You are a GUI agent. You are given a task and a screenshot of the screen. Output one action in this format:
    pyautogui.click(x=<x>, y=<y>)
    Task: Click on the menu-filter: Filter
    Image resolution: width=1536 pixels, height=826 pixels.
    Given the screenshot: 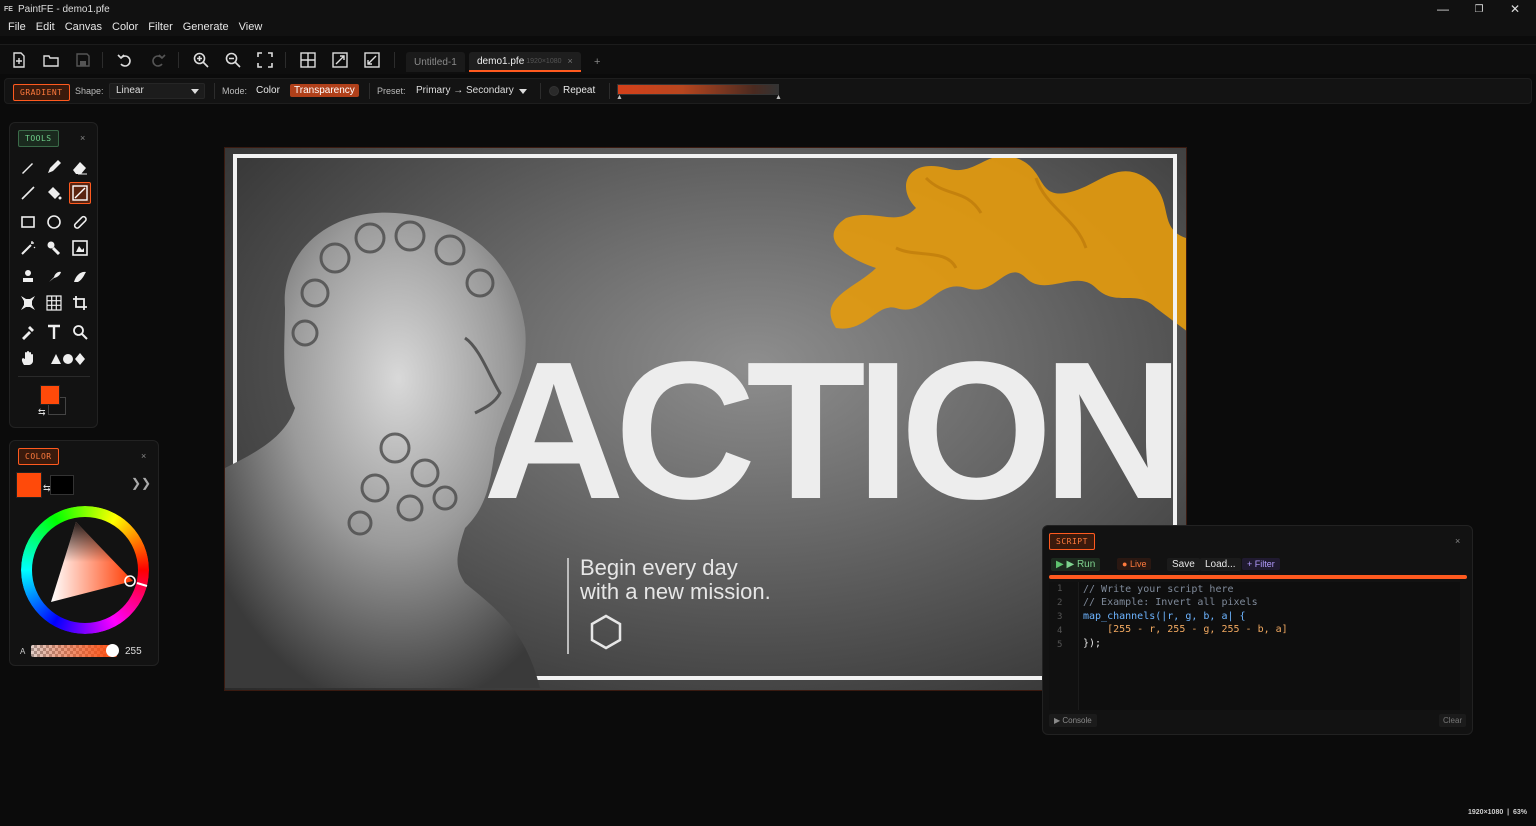 What is the action you would take?
    pyautogui.click(x=160, y=27)
    